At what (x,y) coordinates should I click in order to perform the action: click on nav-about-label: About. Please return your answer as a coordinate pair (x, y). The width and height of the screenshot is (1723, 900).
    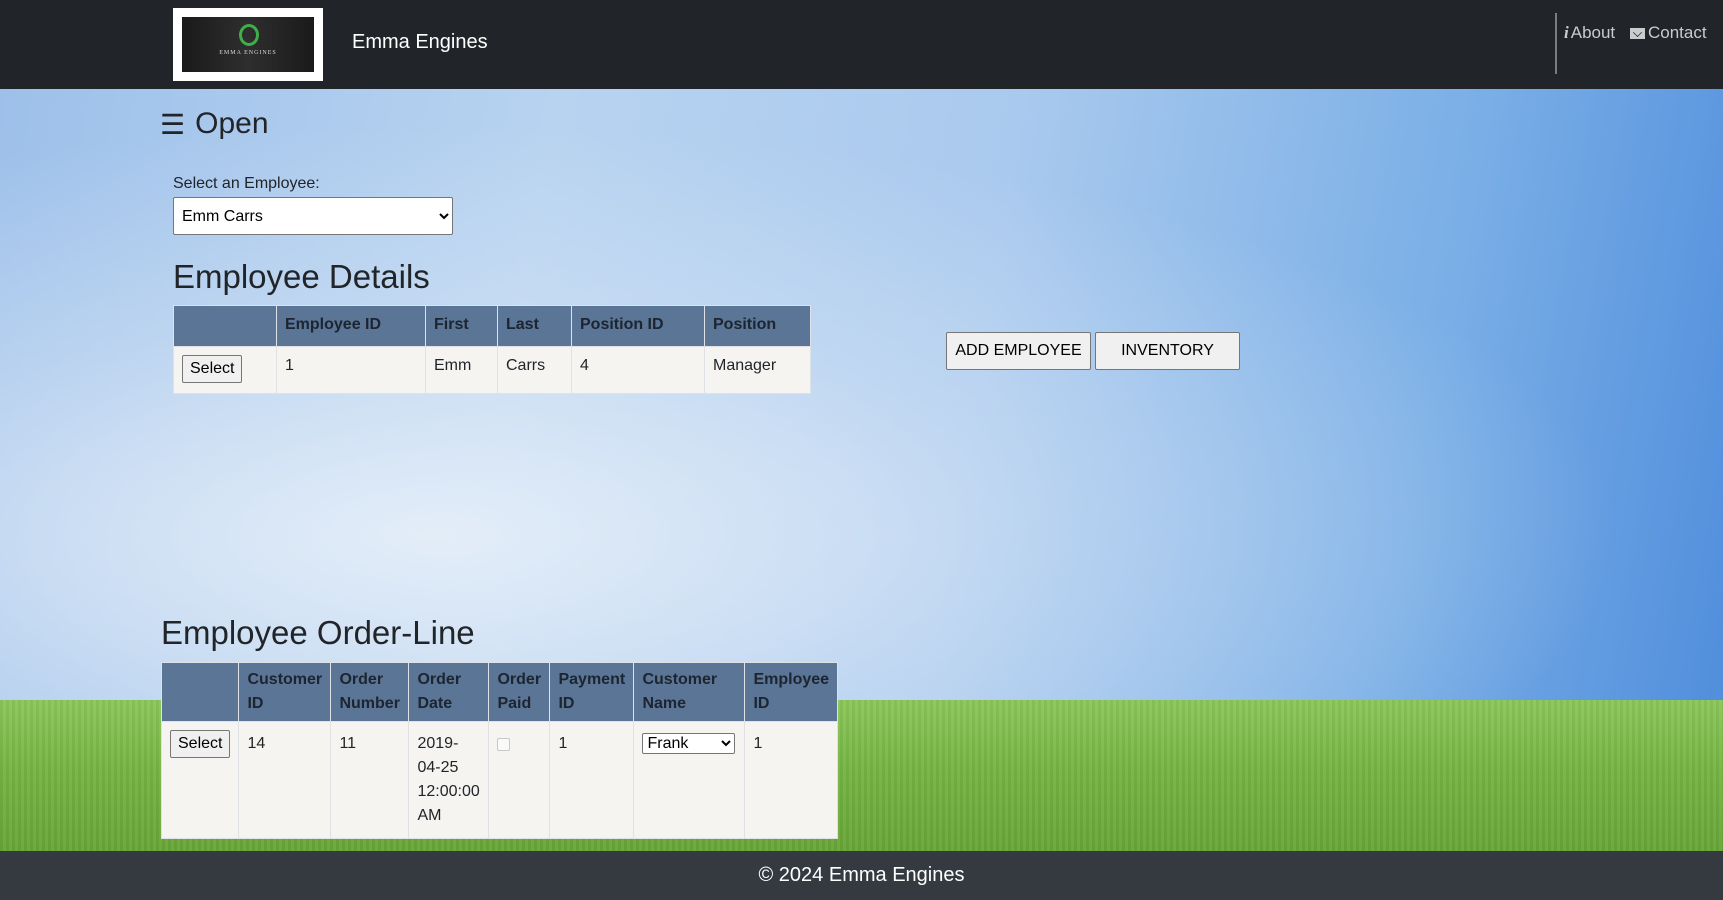
    Looking at the image, I should click on (1593, 32).